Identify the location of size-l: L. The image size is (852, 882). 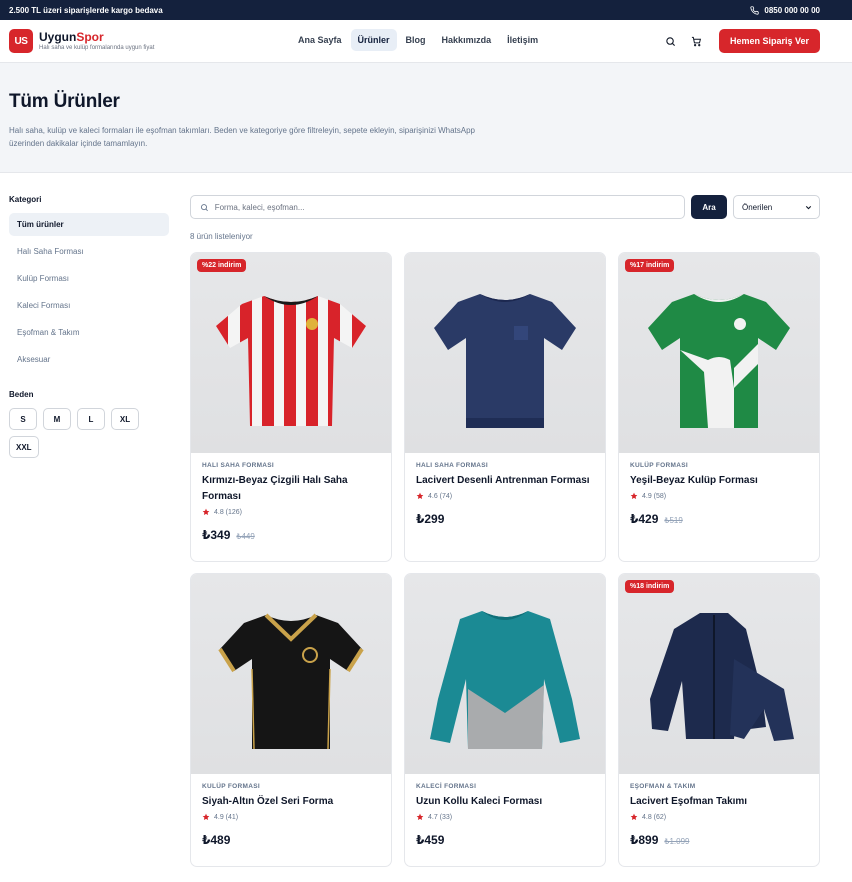
(91, 419).